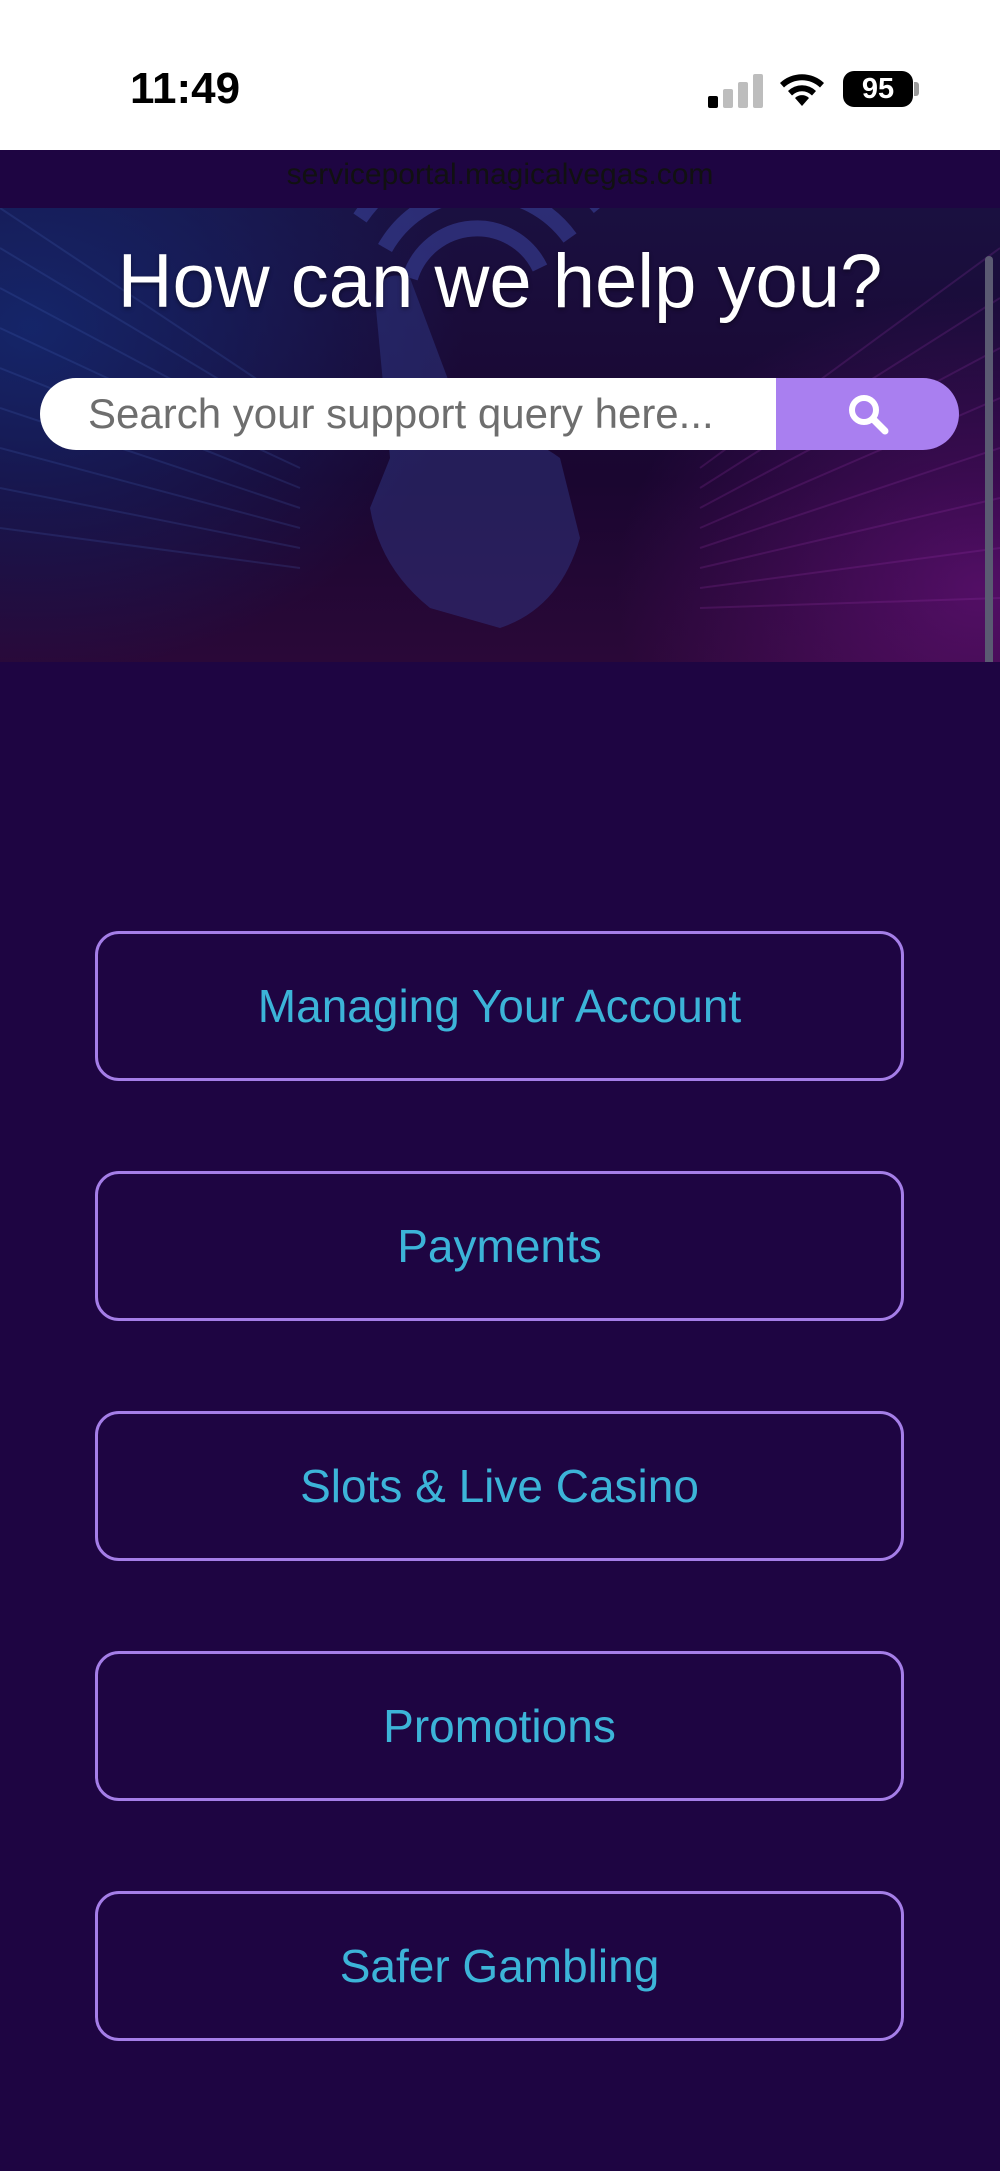 This screenshot has width=1000, height=2171. I want to click on category-managing-your-account: Managing Your Account, so click(499, 1006).